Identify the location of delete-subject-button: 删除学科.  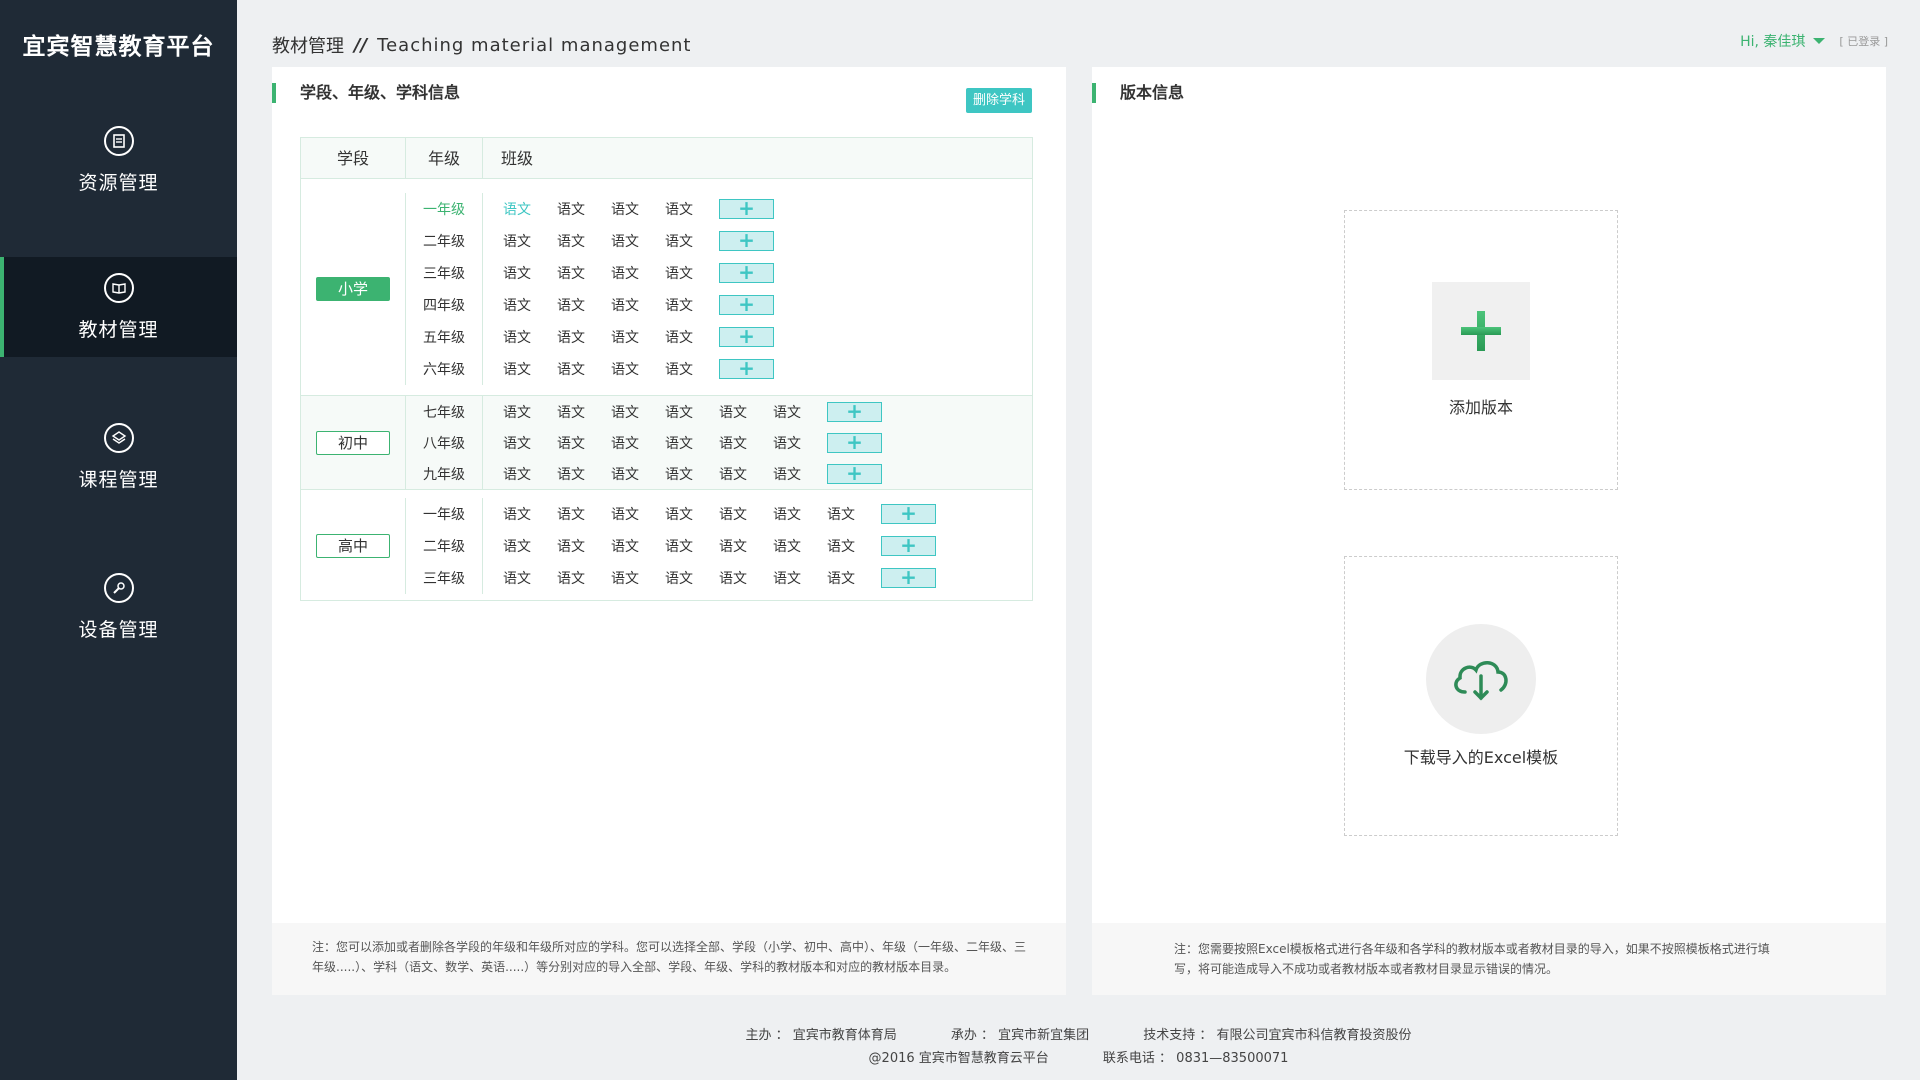
(998, 100).